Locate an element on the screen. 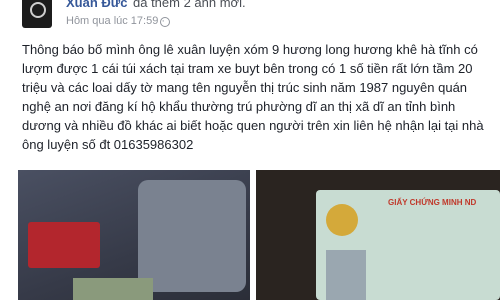 The height and width of the screenshot is (300, 500). post-action-text: đã thêm 2 ảnh mới. is located at coordinates (189, 5).